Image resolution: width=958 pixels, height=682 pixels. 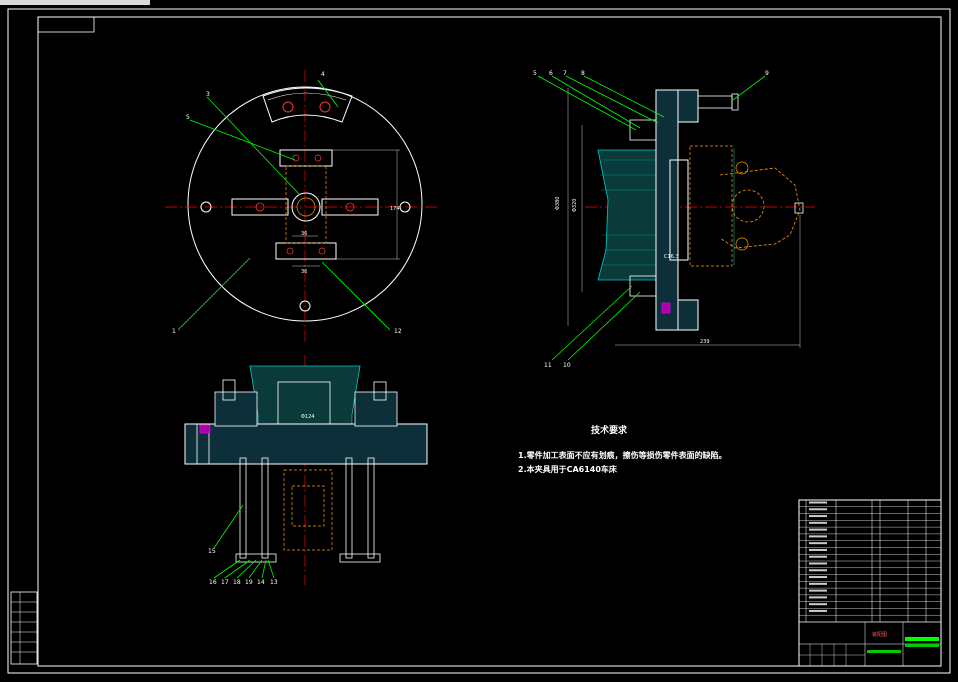 I want to click on callout-3: 3, so click(x=208, y=94).